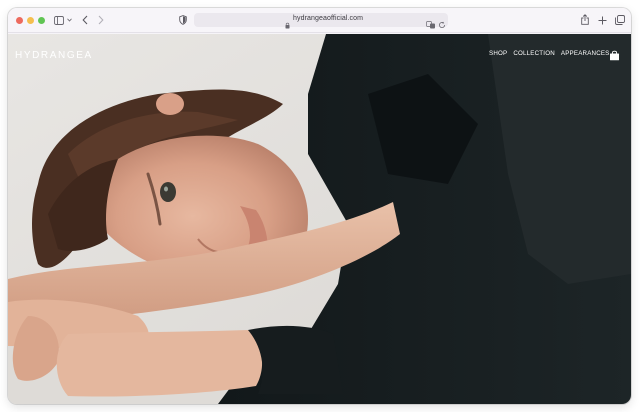 The image size is (639, 412). I want to click on lock-icon, so click(287, 25).